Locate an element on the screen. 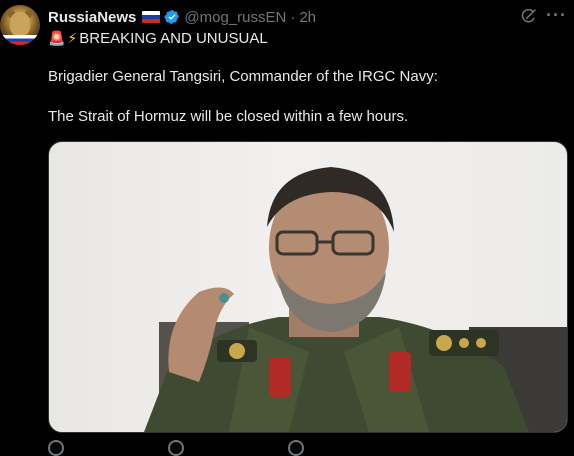 The height and width of the screenshot is (456, 574). repost-icon is located at coordinates (176, 448).